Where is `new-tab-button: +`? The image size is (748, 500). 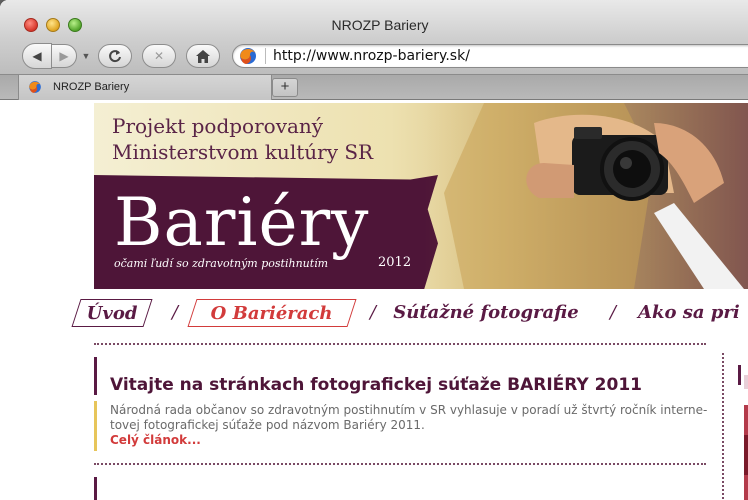 new-tab-button: + is located at coordinates (285, 87).